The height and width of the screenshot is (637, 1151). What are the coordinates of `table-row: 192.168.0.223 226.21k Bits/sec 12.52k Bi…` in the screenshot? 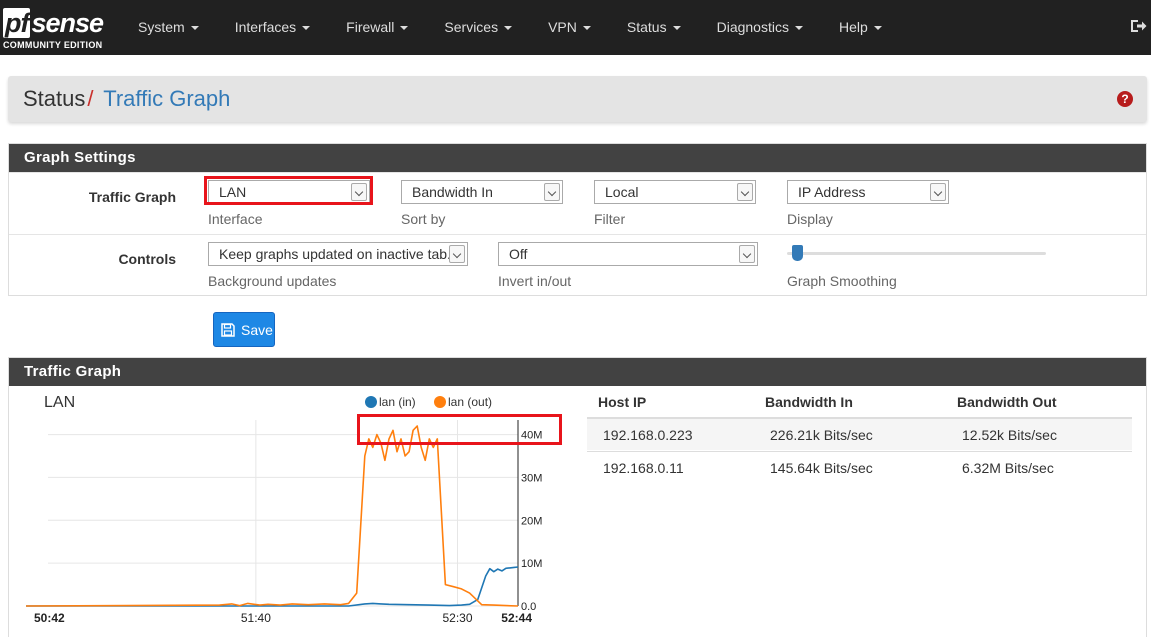 It's located at (859, 433).